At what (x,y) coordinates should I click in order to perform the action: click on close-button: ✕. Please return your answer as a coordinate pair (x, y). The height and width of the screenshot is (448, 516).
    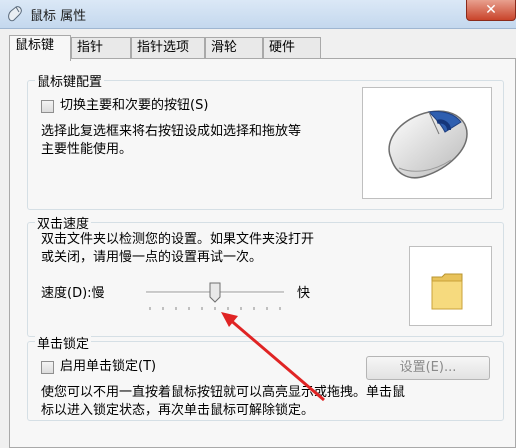
    Looking at the image, I should click on (491, 10).